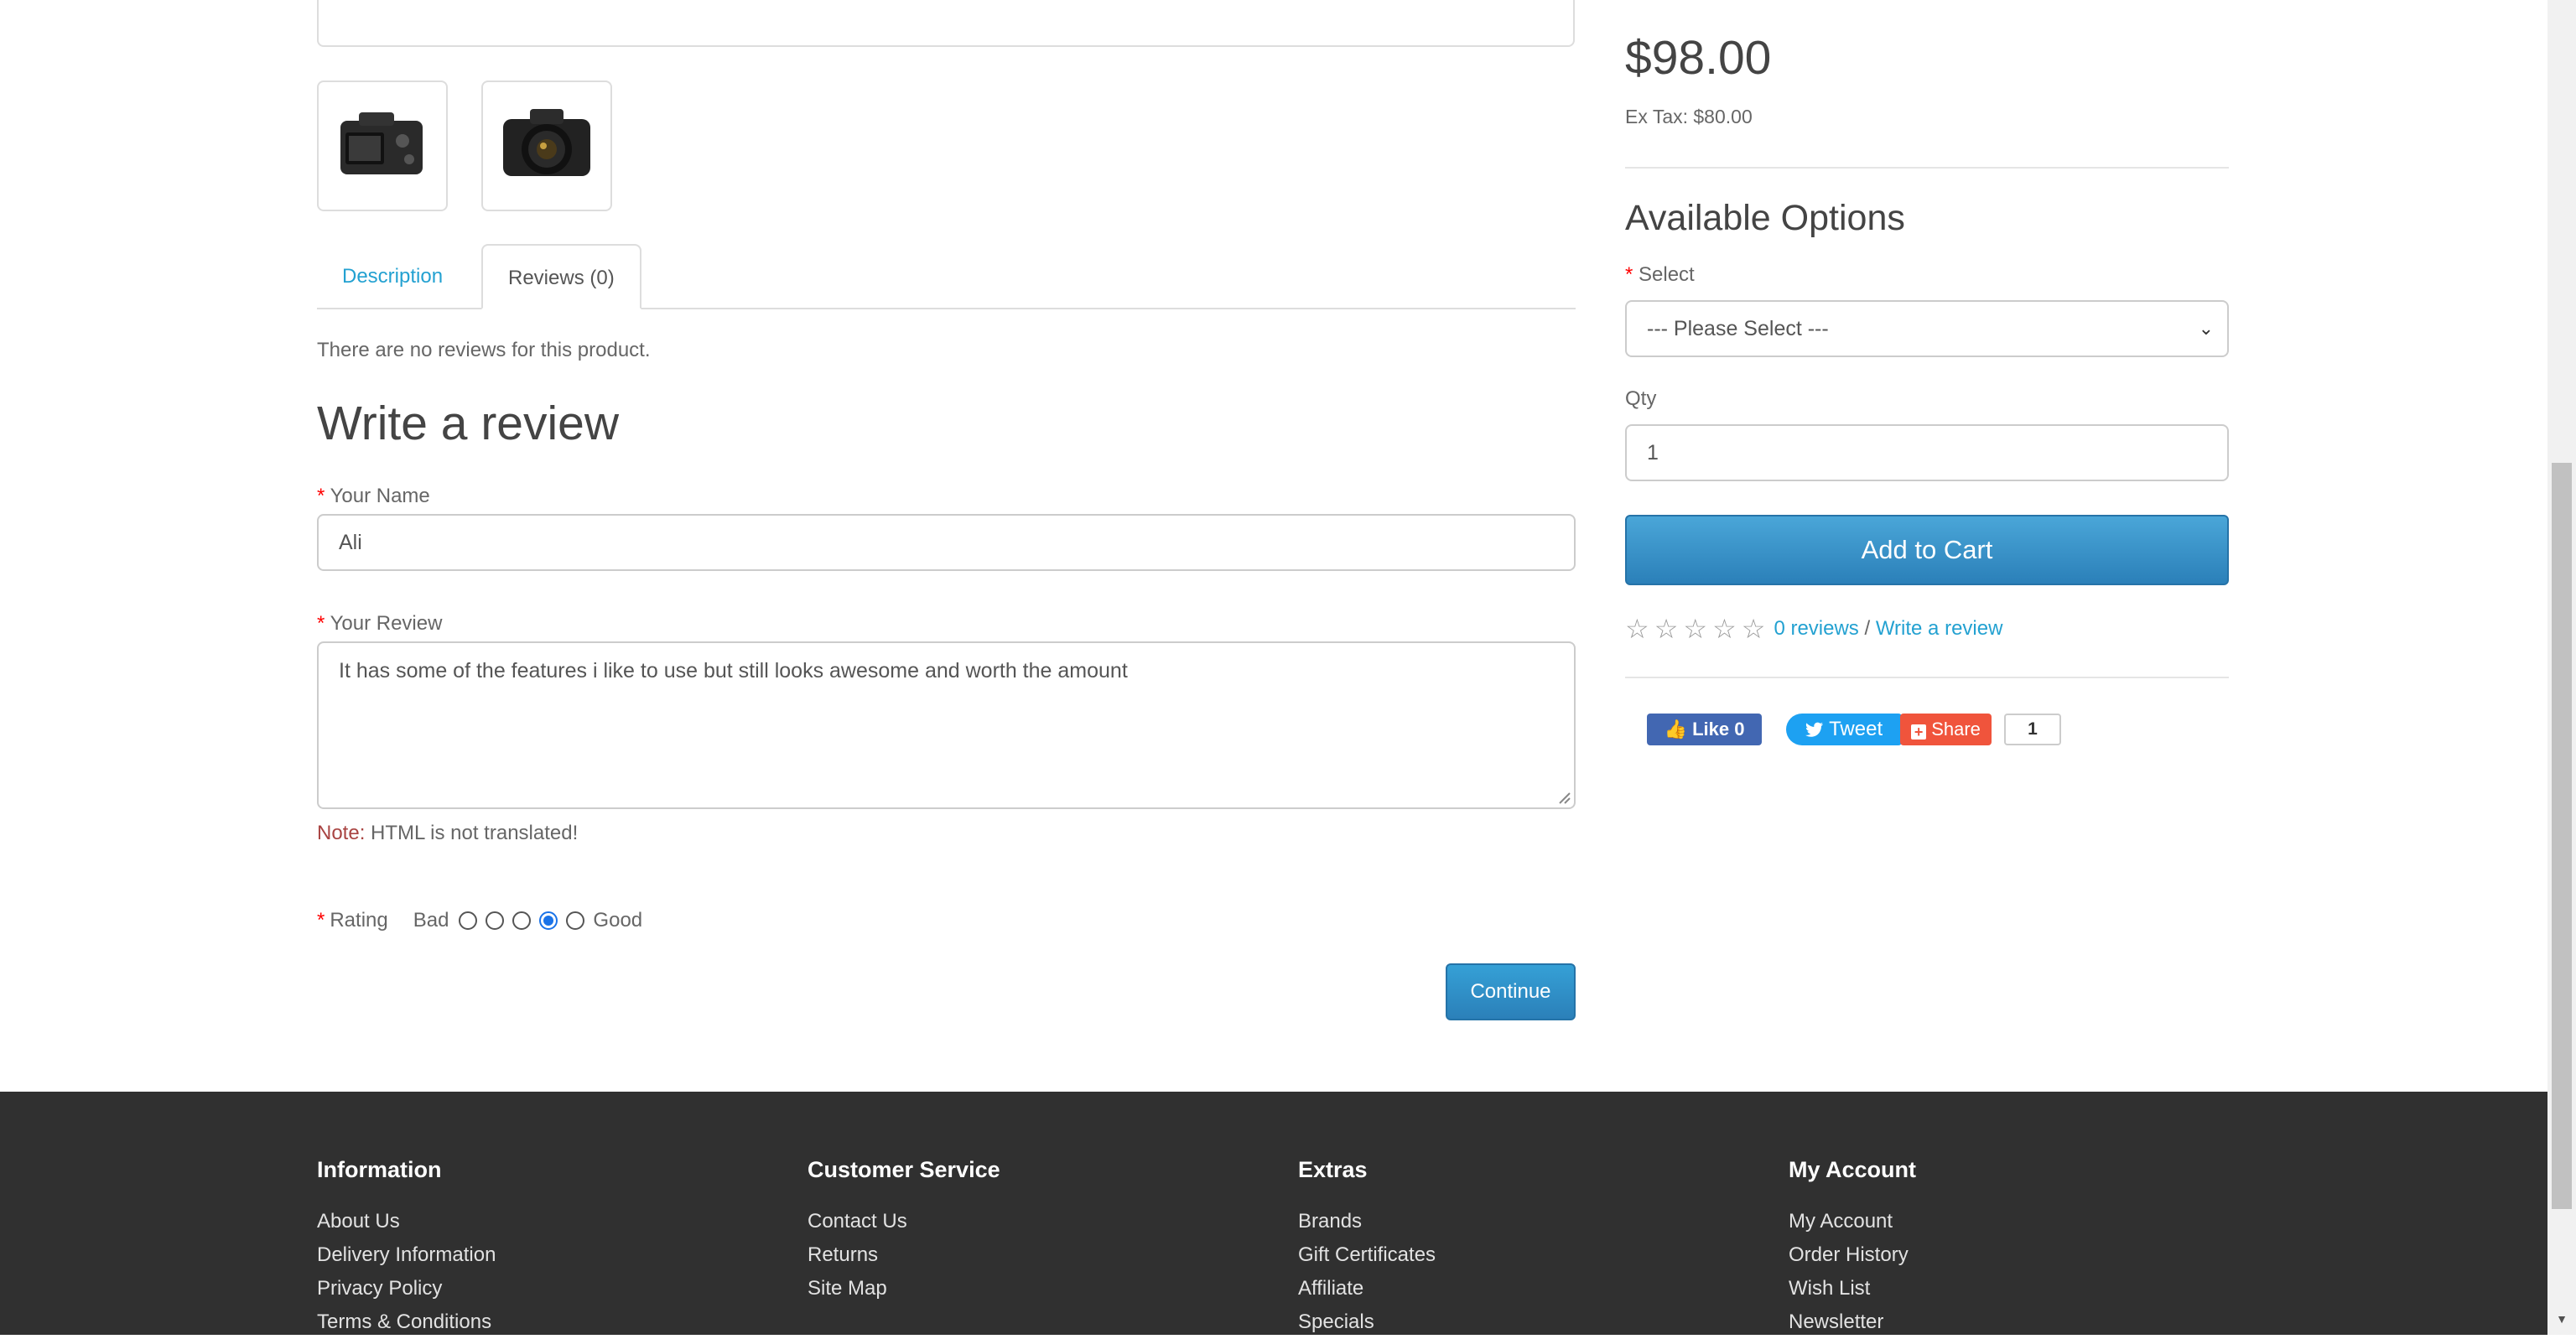  What do you see at coordinates (1814, 730) in the screenshot?
I see `twitter-bird-icon` at bounding box center [1814, 730].